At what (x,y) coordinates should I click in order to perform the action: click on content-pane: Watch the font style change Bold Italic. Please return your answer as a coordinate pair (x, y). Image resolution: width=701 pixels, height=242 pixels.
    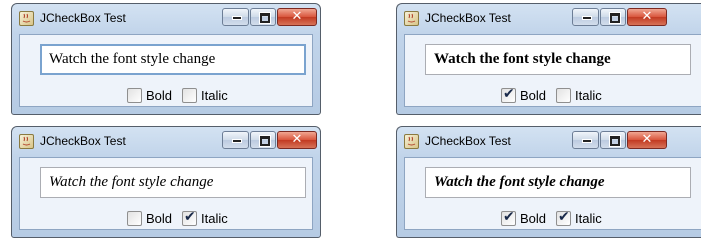
    Looking at the image, I should click on (166, 70).